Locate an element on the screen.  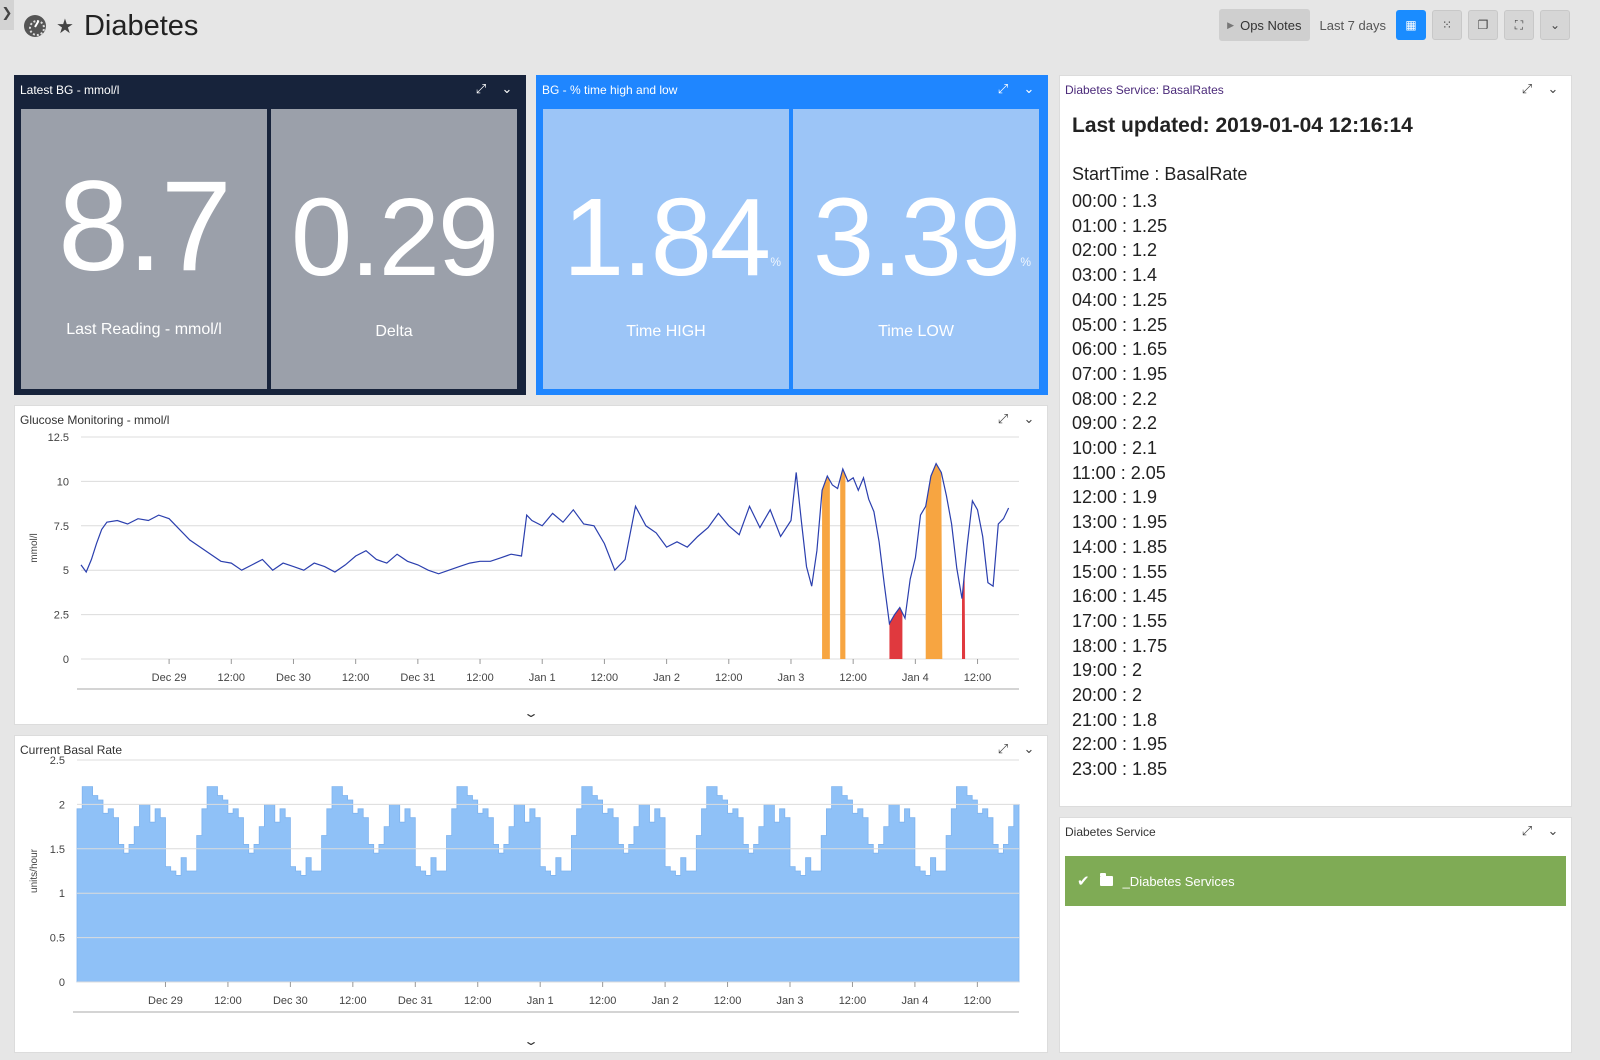
y-tick-label: 7.5 is located at coordinates (61, 527).